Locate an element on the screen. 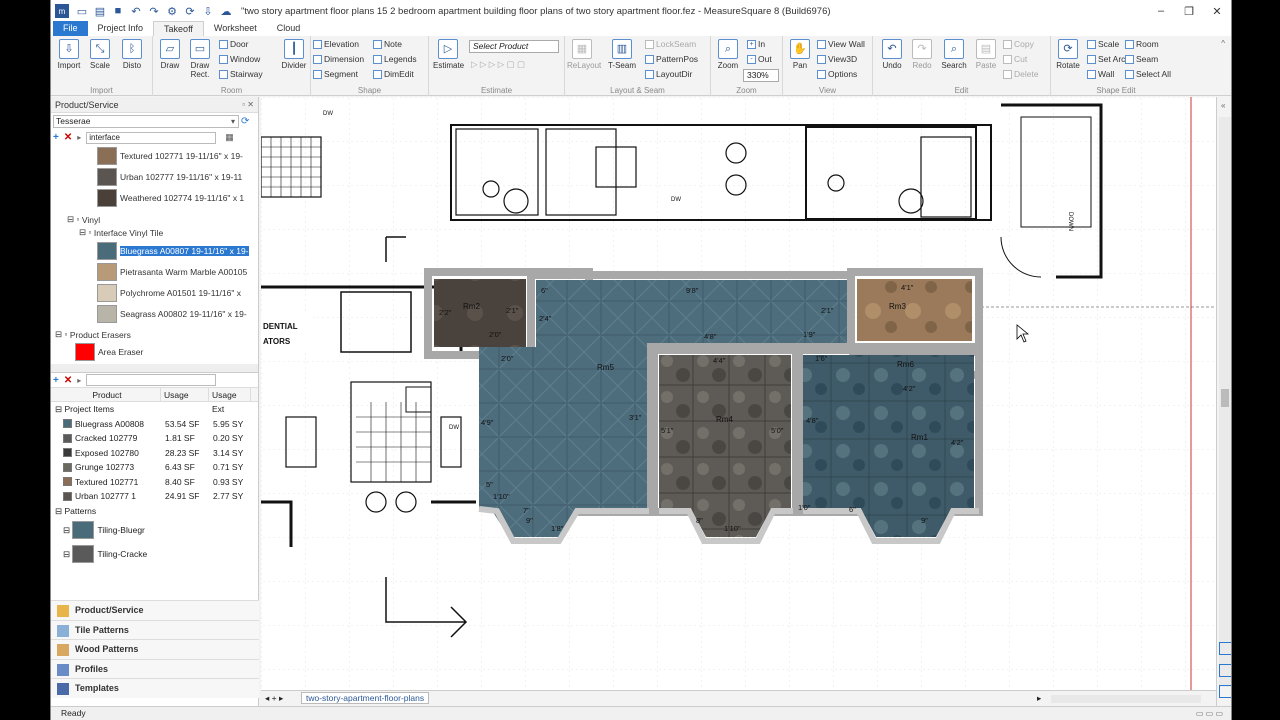  usage-search-input is located at coordinates (151, 380).